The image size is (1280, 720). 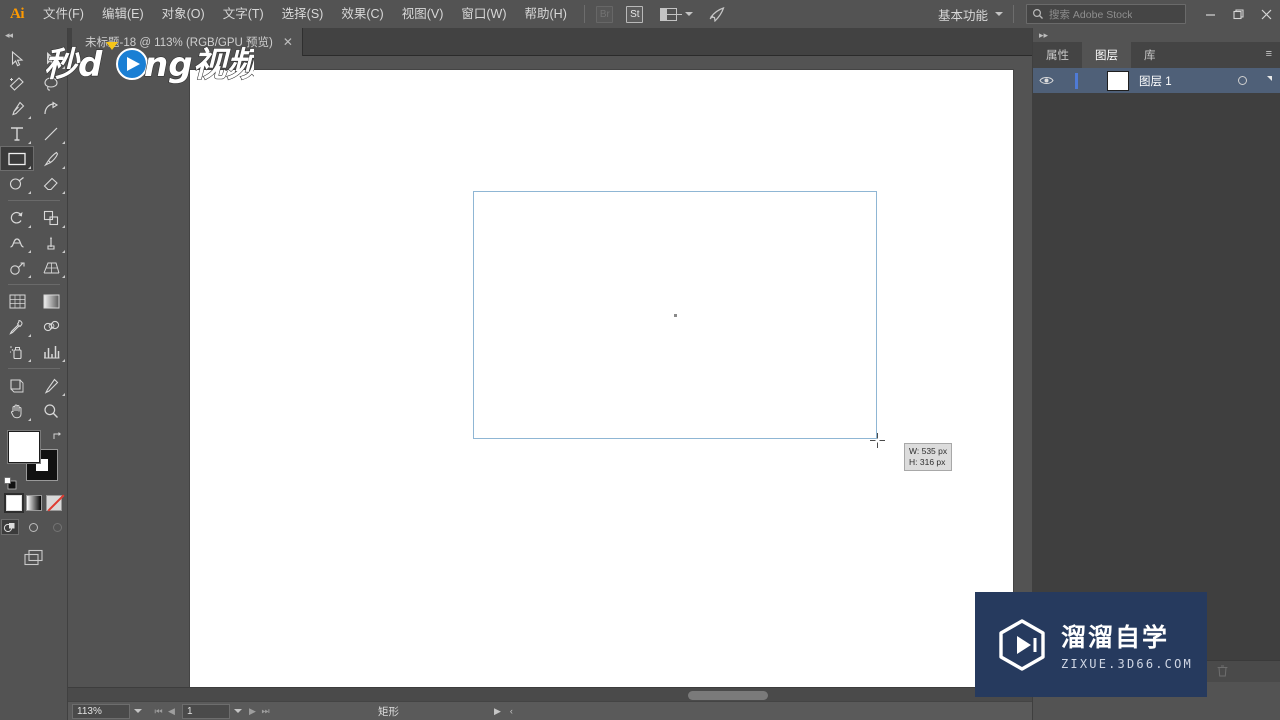 I want to click on menu-edit: 编辑(E), so click(x=123, y=14).